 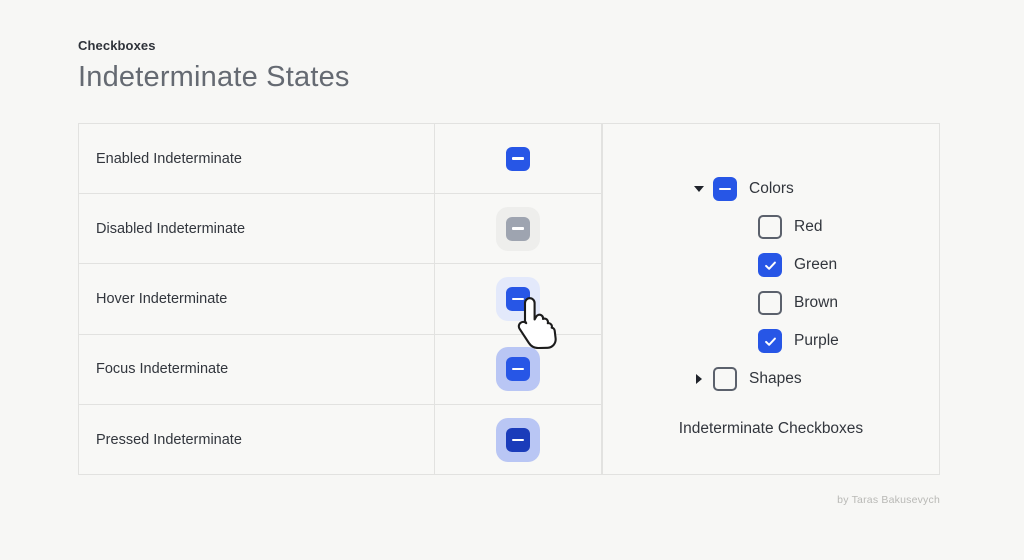 What do you see at coordinates (816, 264) in the screenshot?
I see `tree-item-label: Green` at bounding box center [816, 264].